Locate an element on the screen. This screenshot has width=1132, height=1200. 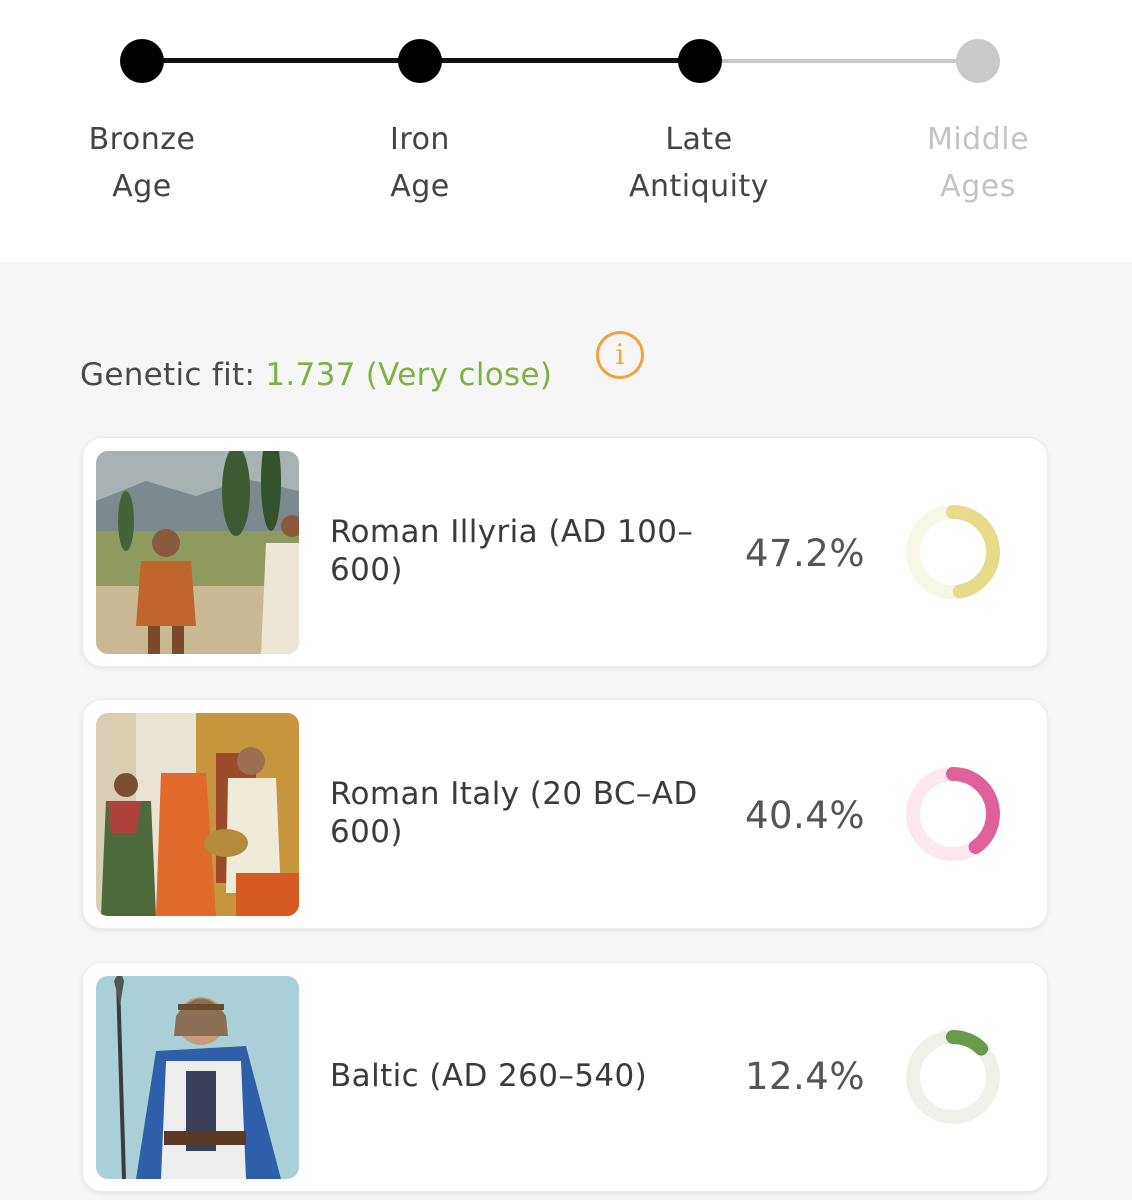
timeline-dot-middle-ages is located at coordinates (978, 61).